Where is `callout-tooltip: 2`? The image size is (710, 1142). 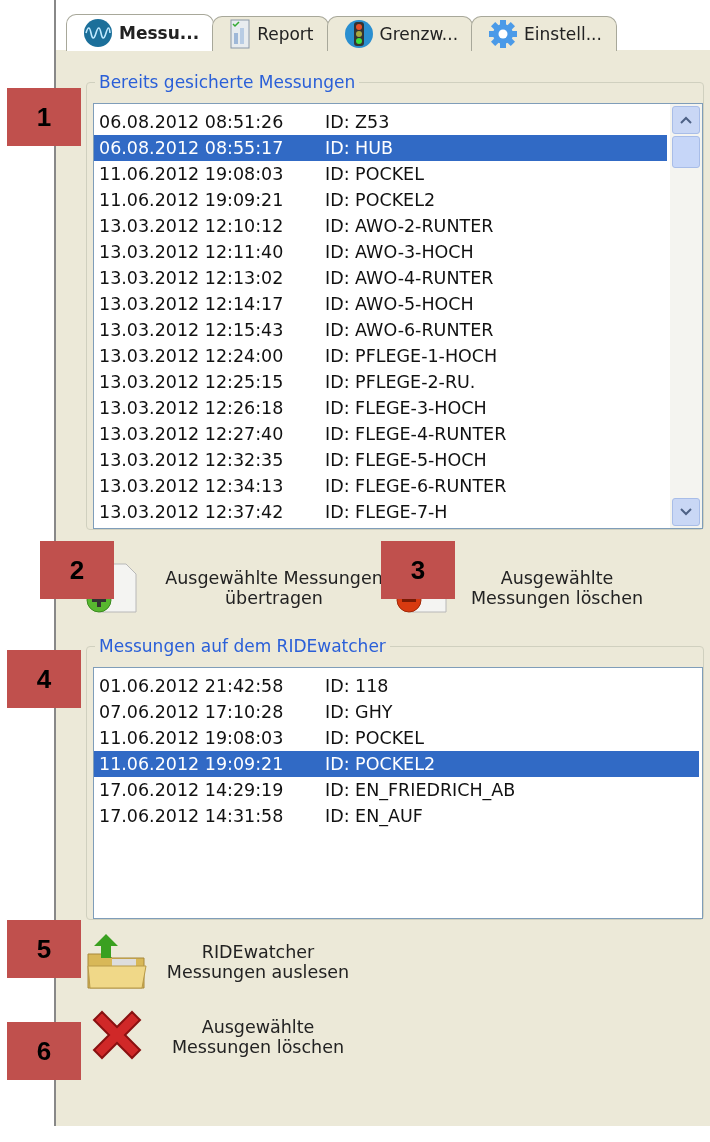 callout-tooltip: 2 is located at coordinates (77, 570).